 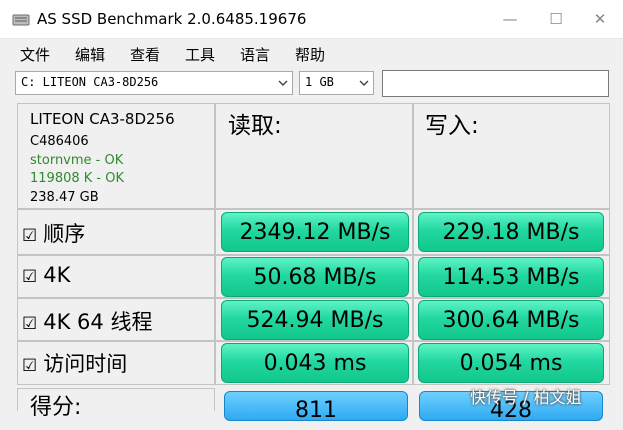 What do you see at coordinates (511, 232) in the screenshot?
I see `seq-write-result: 229.18 MB/s` at bounding box center [511, 232].